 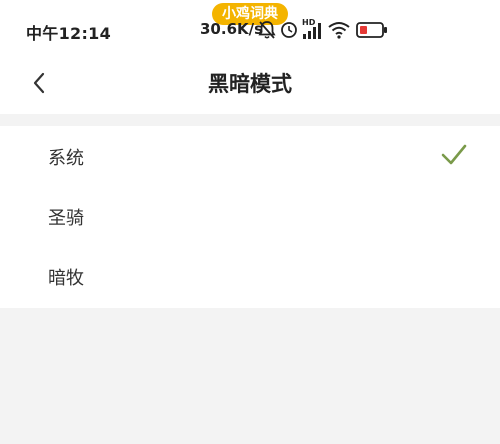 What do you see at coordinates (250, 276) in the screenshot?
I see `option-shadow-priest: 暗牧` at bounding box center [250, 276].